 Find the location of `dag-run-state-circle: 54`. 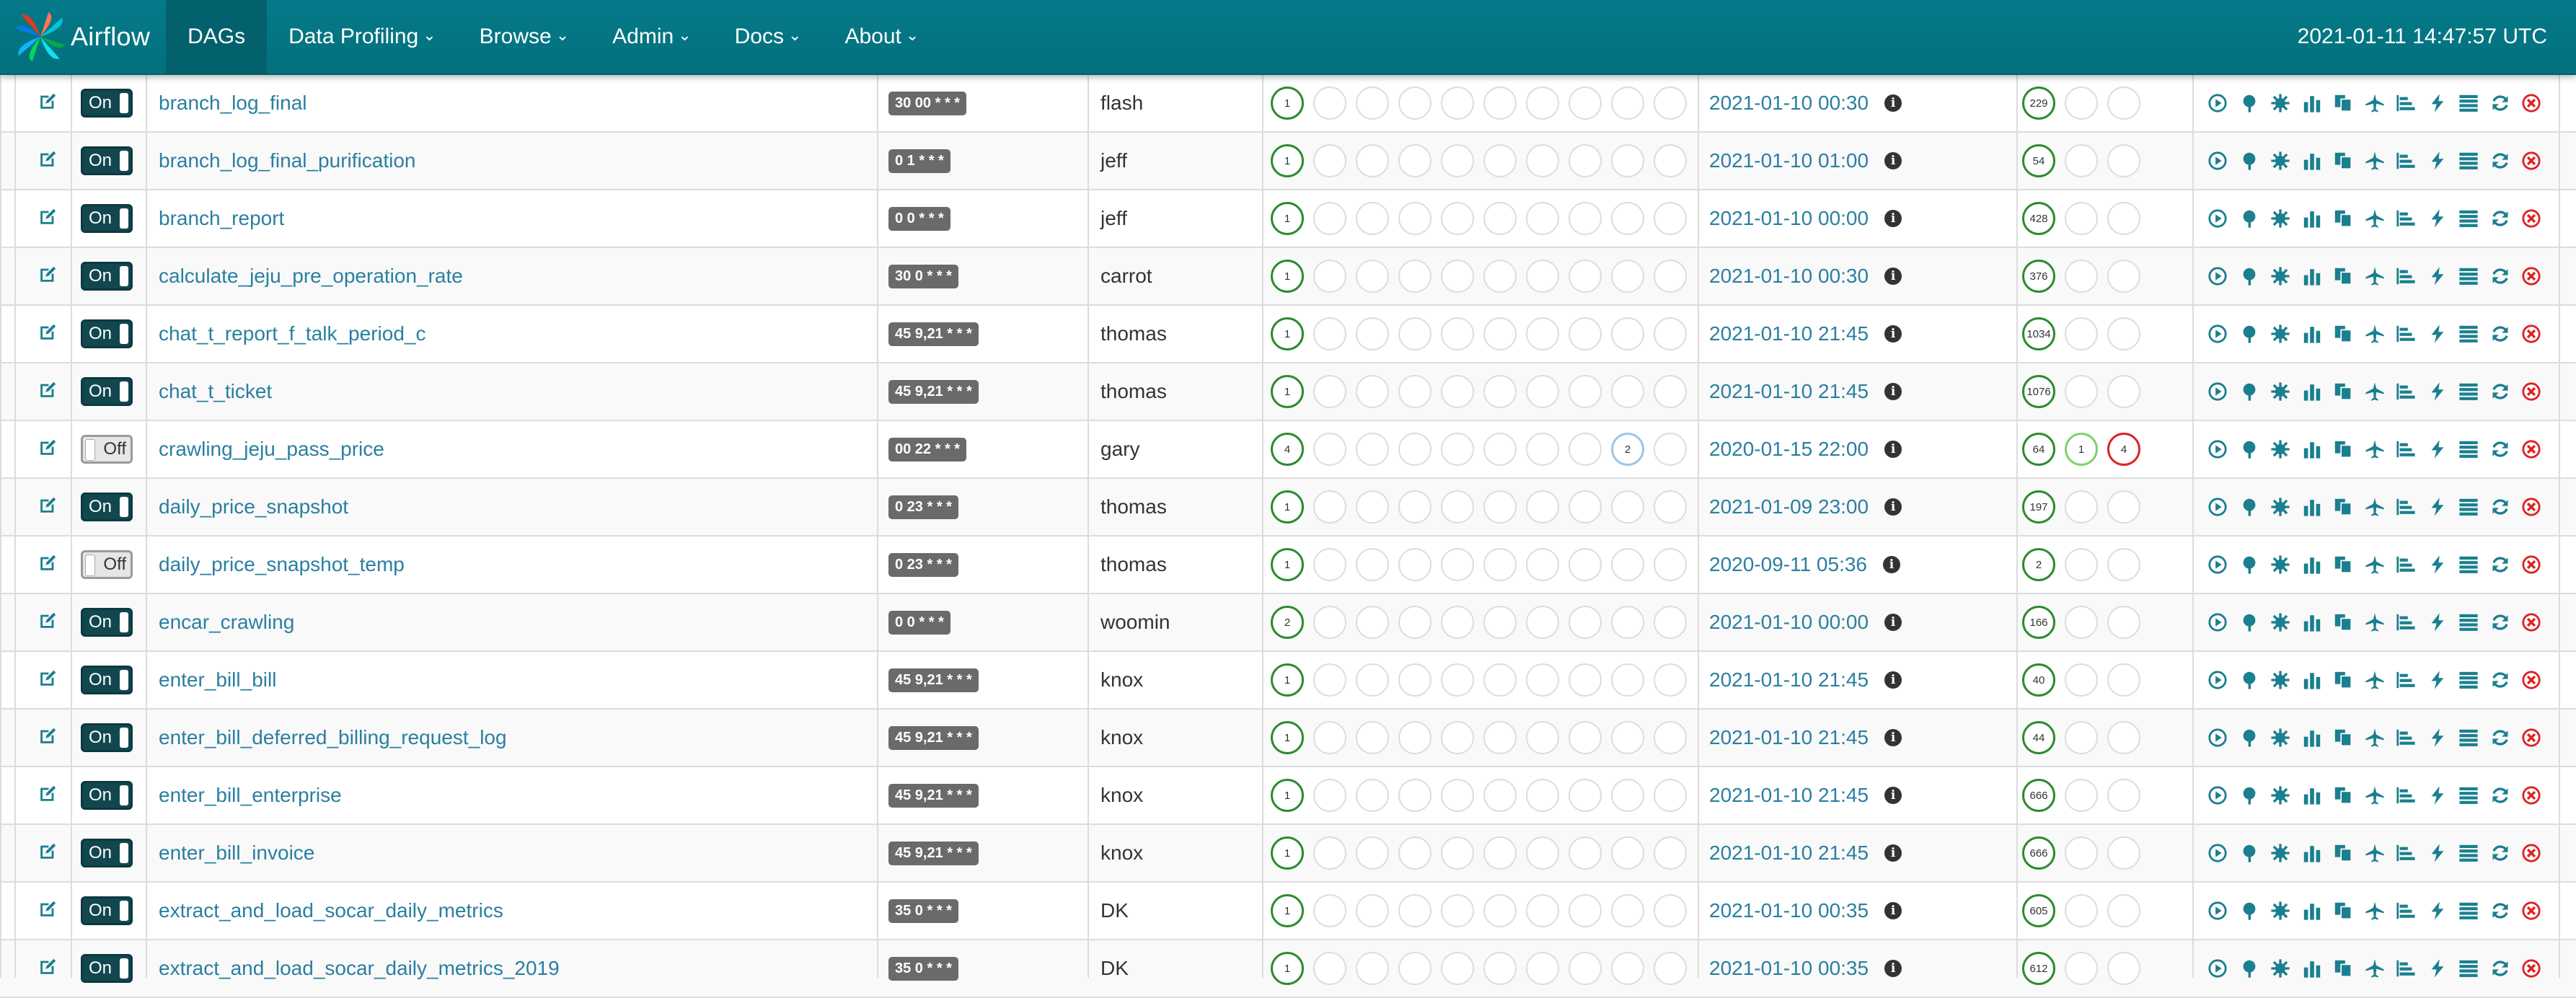

dag-run-state-circle: 54 is located at coordinates (2038, 160).